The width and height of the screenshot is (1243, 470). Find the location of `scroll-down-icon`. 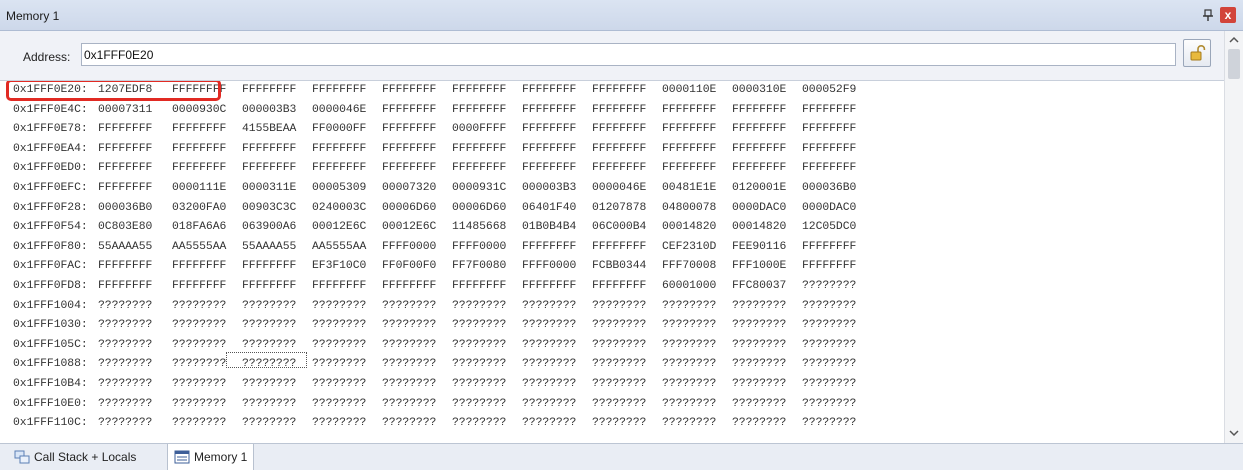

scroll-down-icon is located at coordinates (1234, 433).